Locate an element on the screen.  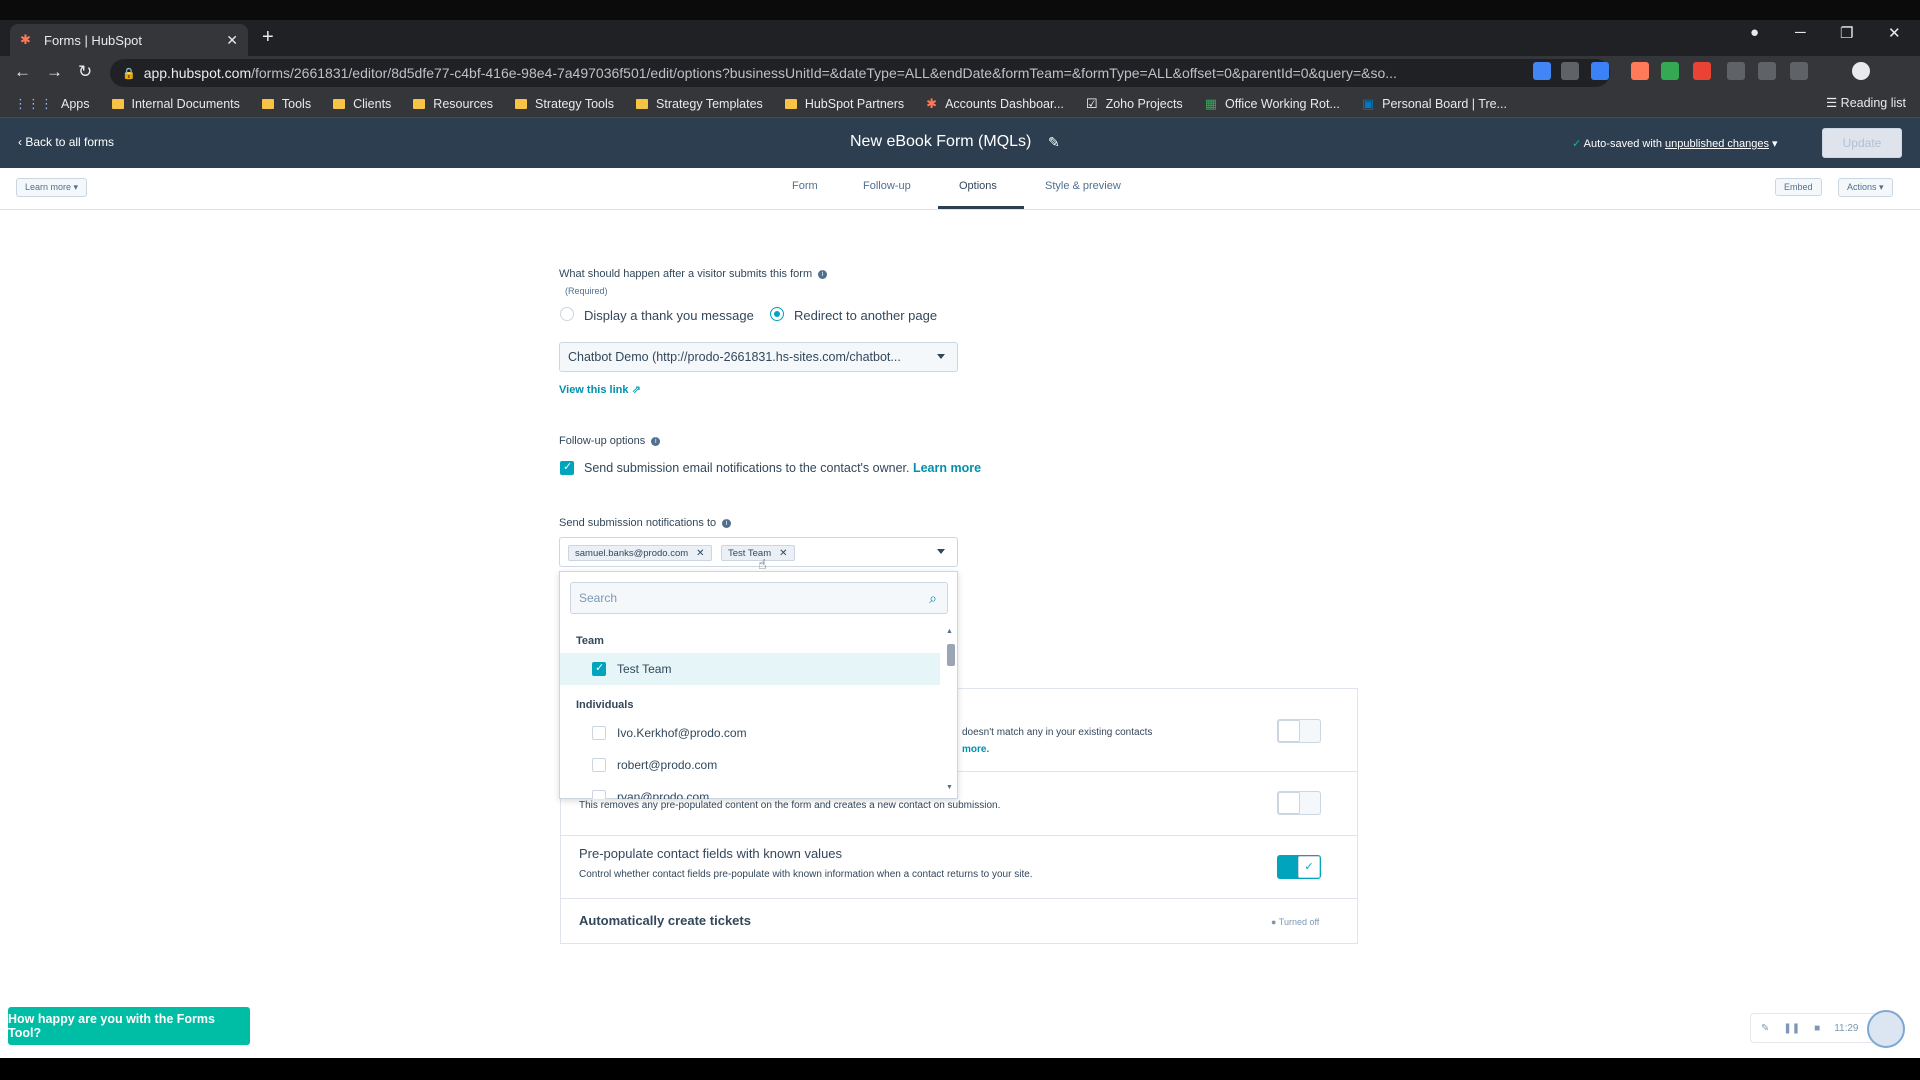
tab-form: Form is located at coordinates (805, 186).